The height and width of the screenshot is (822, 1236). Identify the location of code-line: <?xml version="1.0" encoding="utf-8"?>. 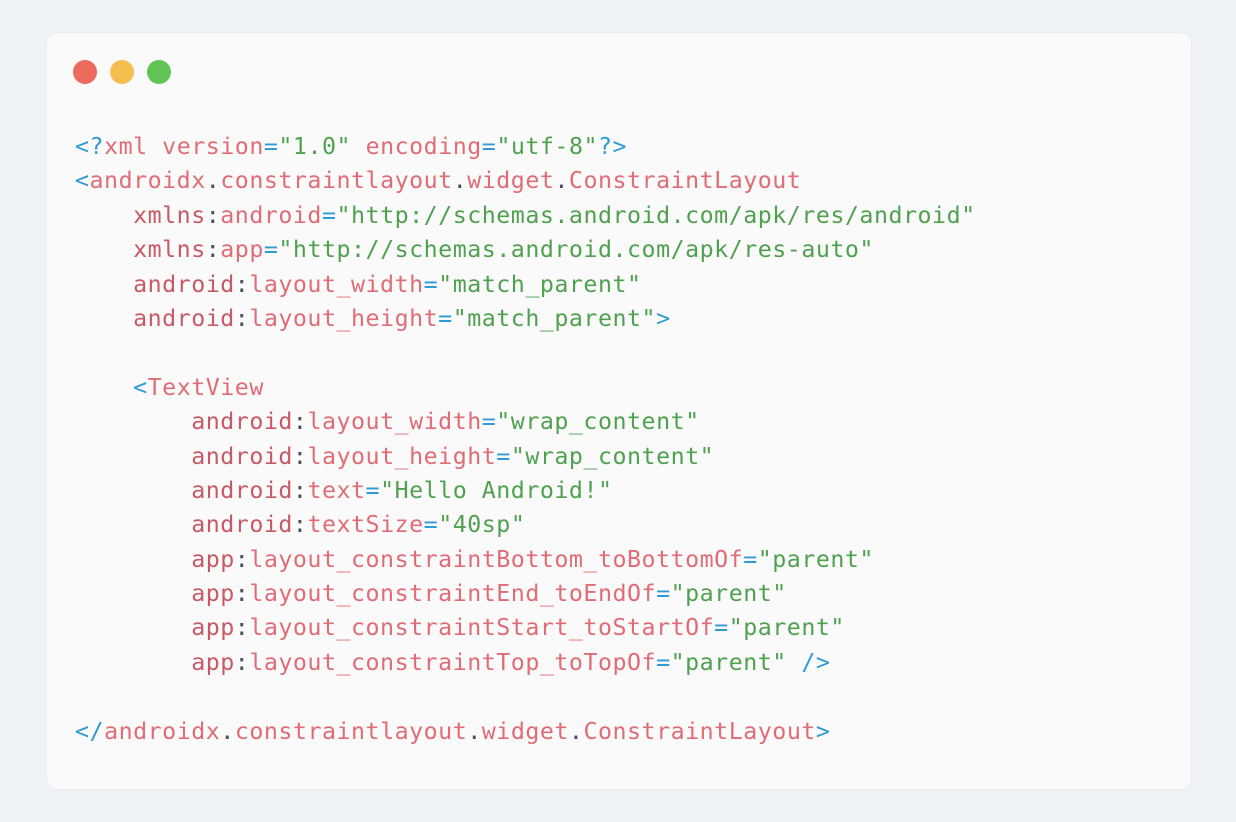
(525, 147).